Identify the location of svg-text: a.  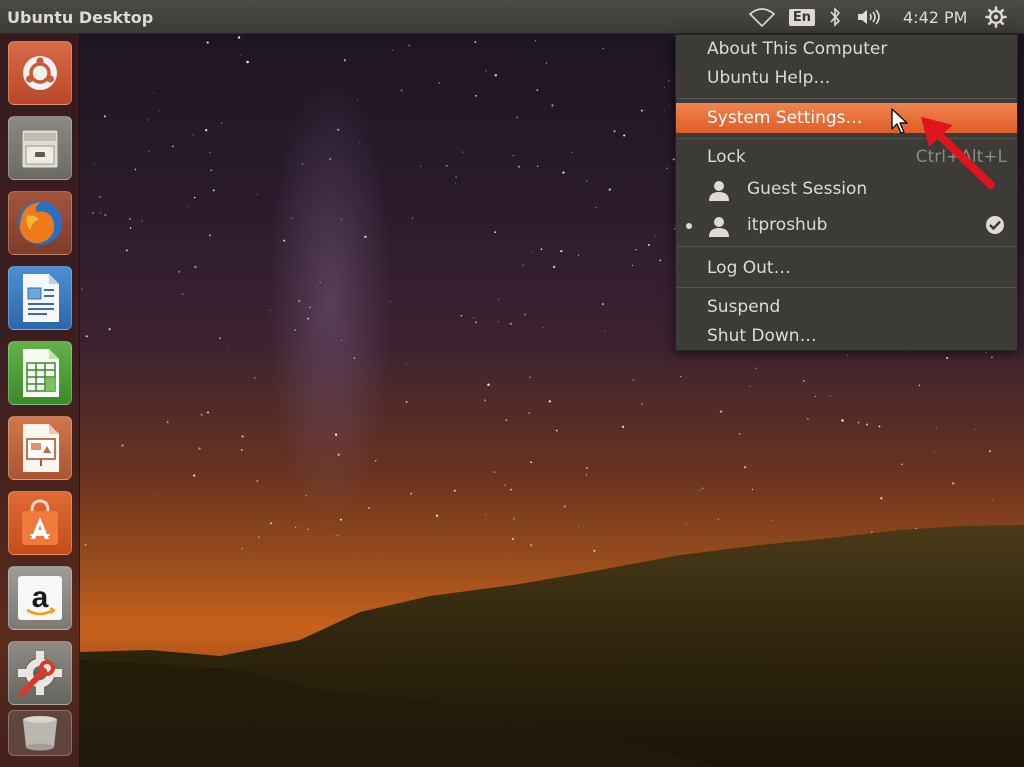
(39, 597).